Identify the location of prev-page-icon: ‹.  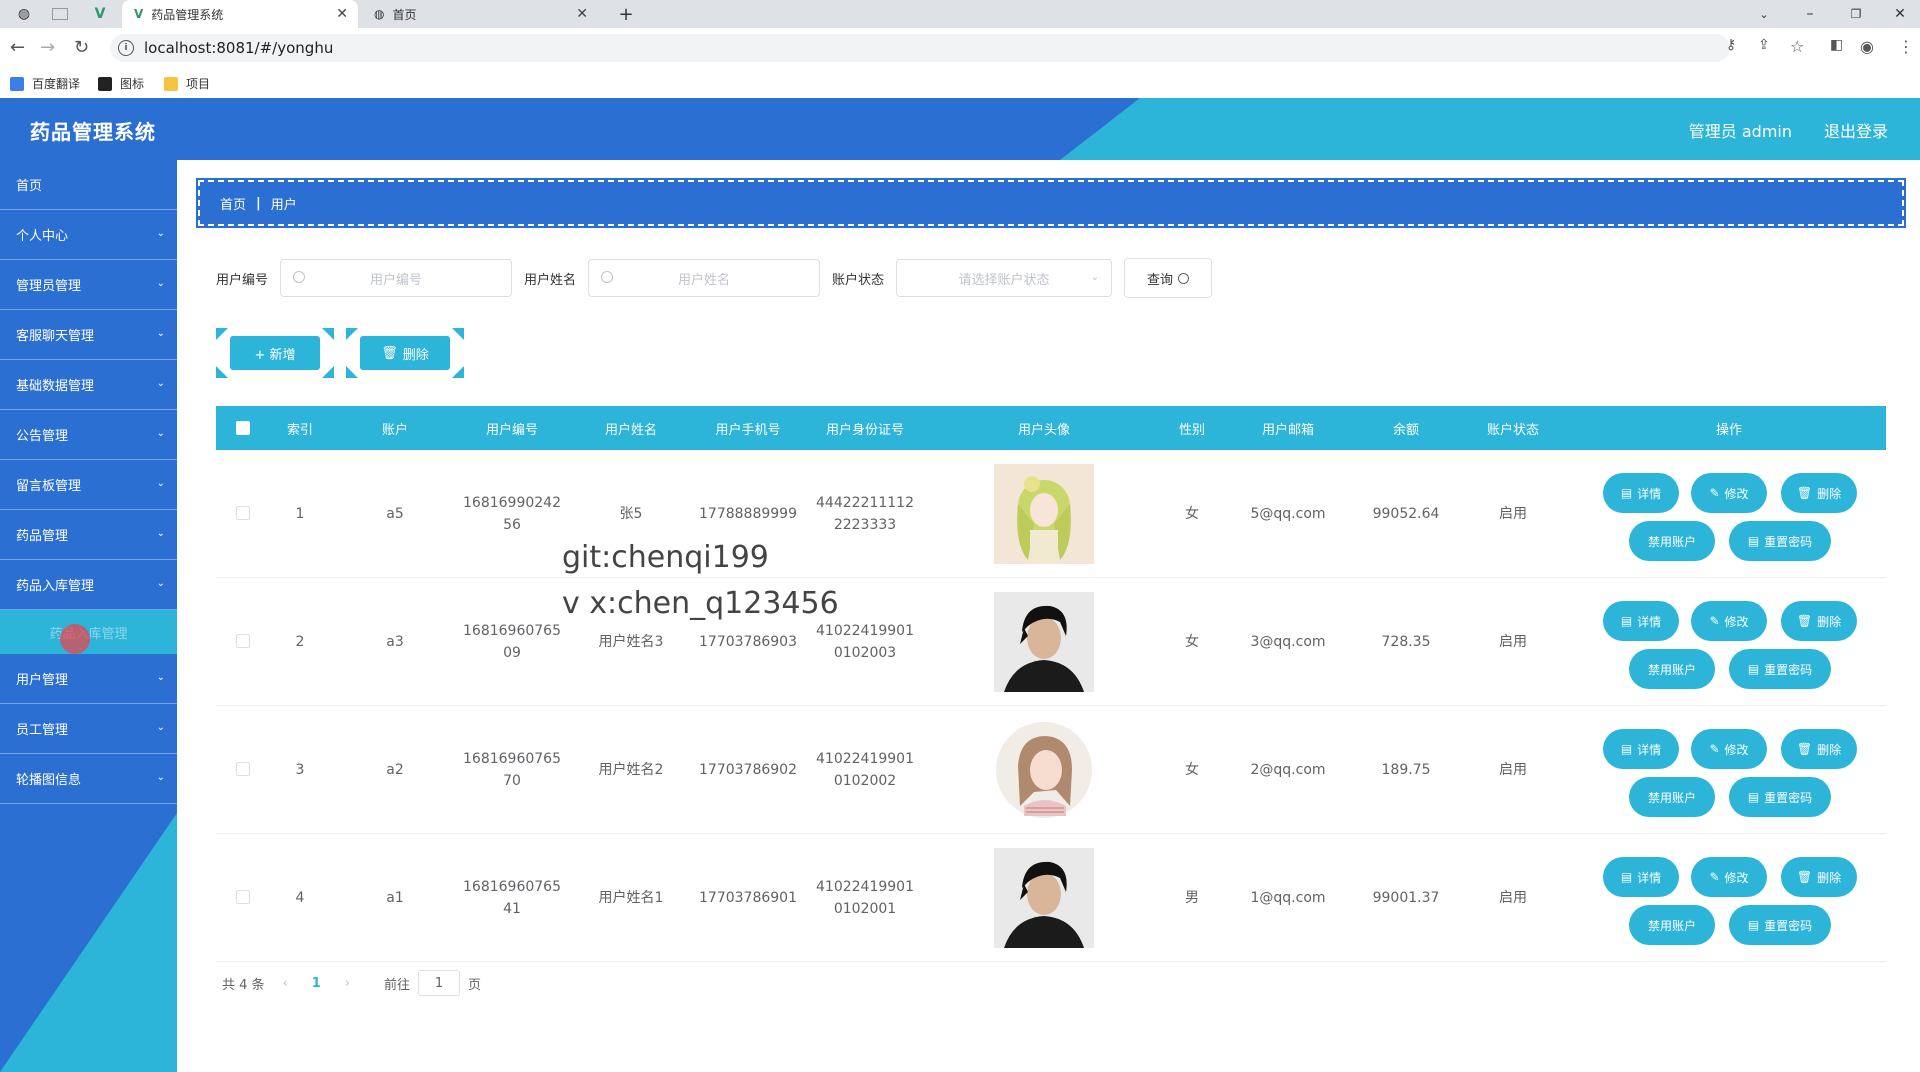
(285, 983).